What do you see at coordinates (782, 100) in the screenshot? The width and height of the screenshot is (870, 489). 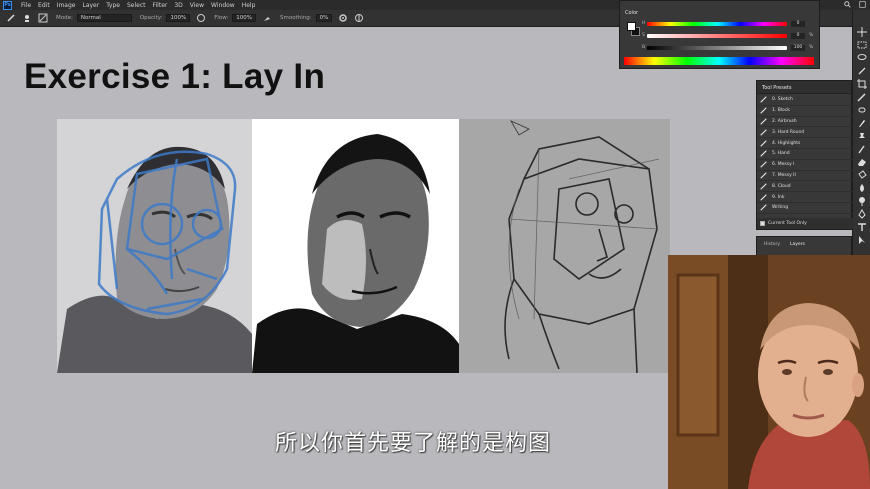 I see `preset-label: 0. Sketch` at bounding box center [782, 100].